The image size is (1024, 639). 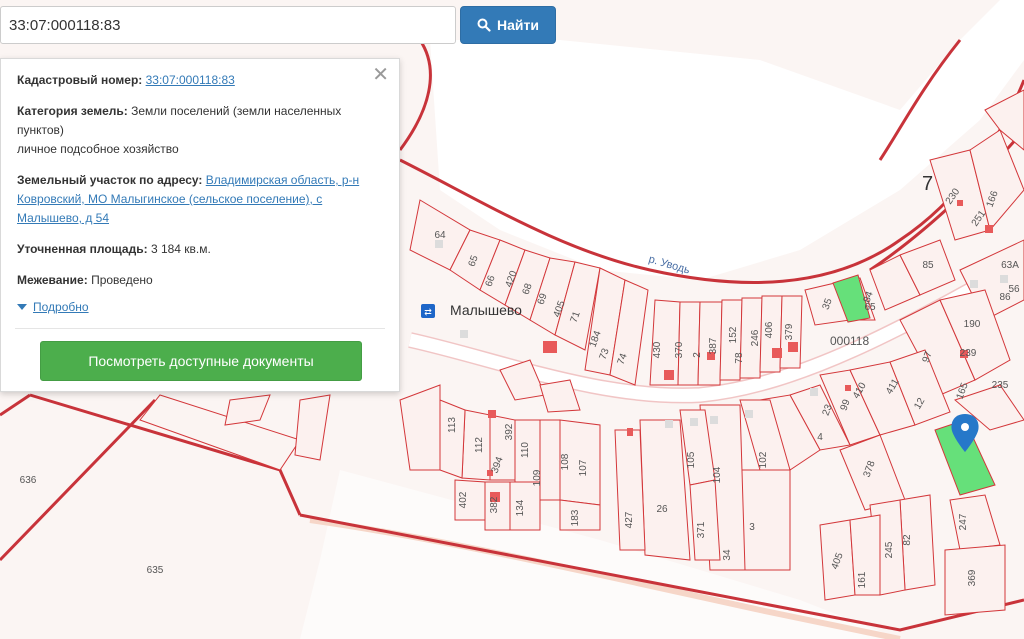 I want to click on village-name: Малышево, so click(x=486, y=310).